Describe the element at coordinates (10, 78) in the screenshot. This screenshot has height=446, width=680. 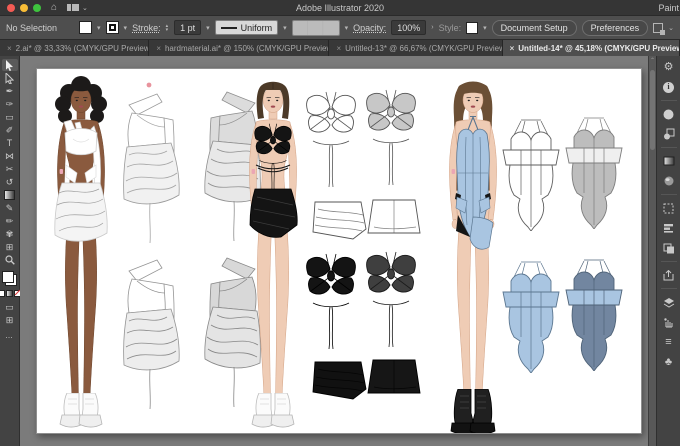
I see `direct-selection-tool` at that location.